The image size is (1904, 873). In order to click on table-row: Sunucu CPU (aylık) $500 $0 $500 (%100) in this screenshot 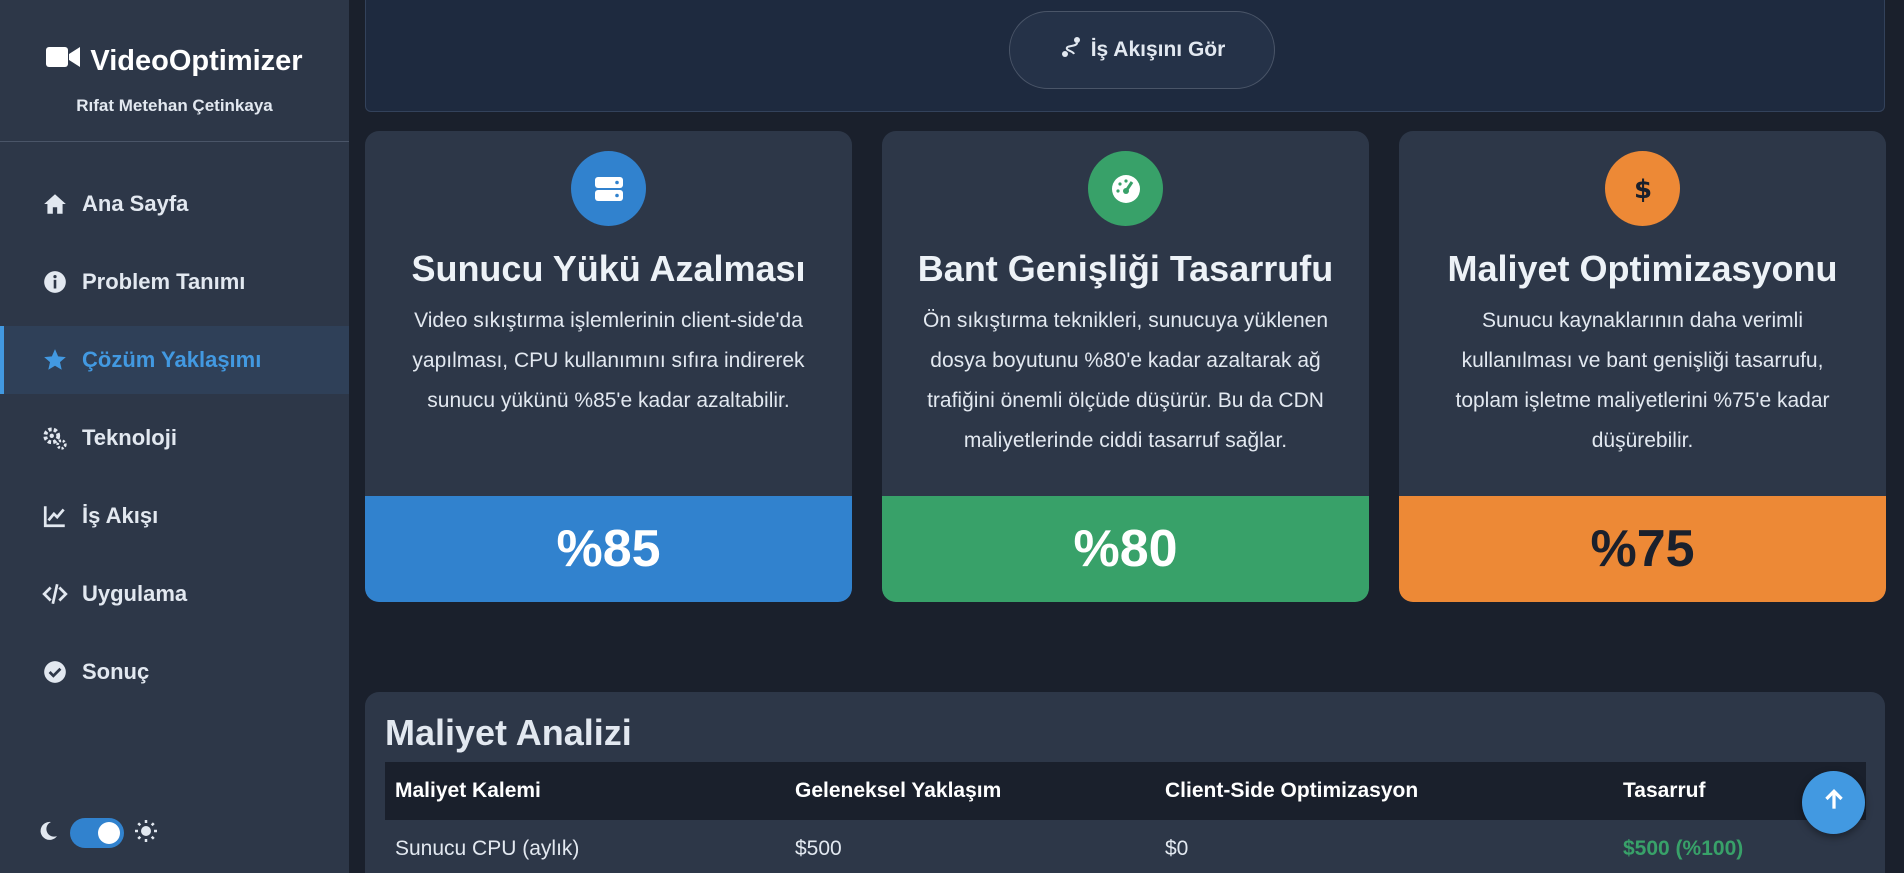, I will do `click(1125, 846)`.